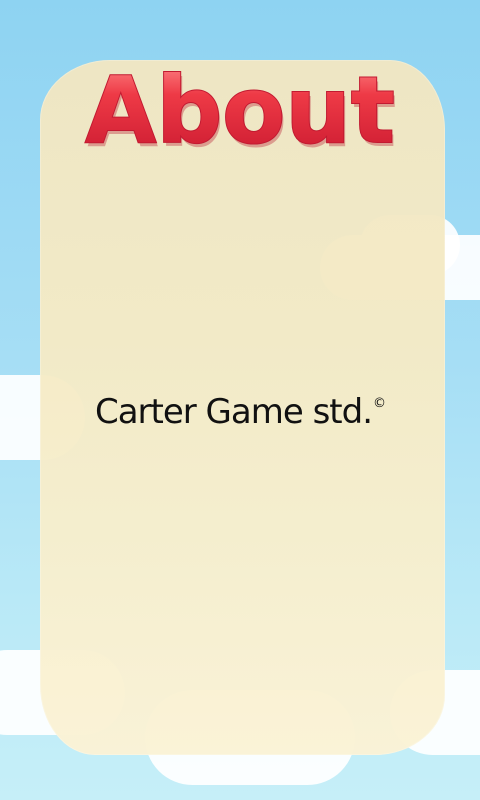 The height and width of the screenshot is (800, 480). What do you see at coordinates (379, 403) in the screenshot?
I see `copyright-symbol: ©` at bounding box center [379, 403].